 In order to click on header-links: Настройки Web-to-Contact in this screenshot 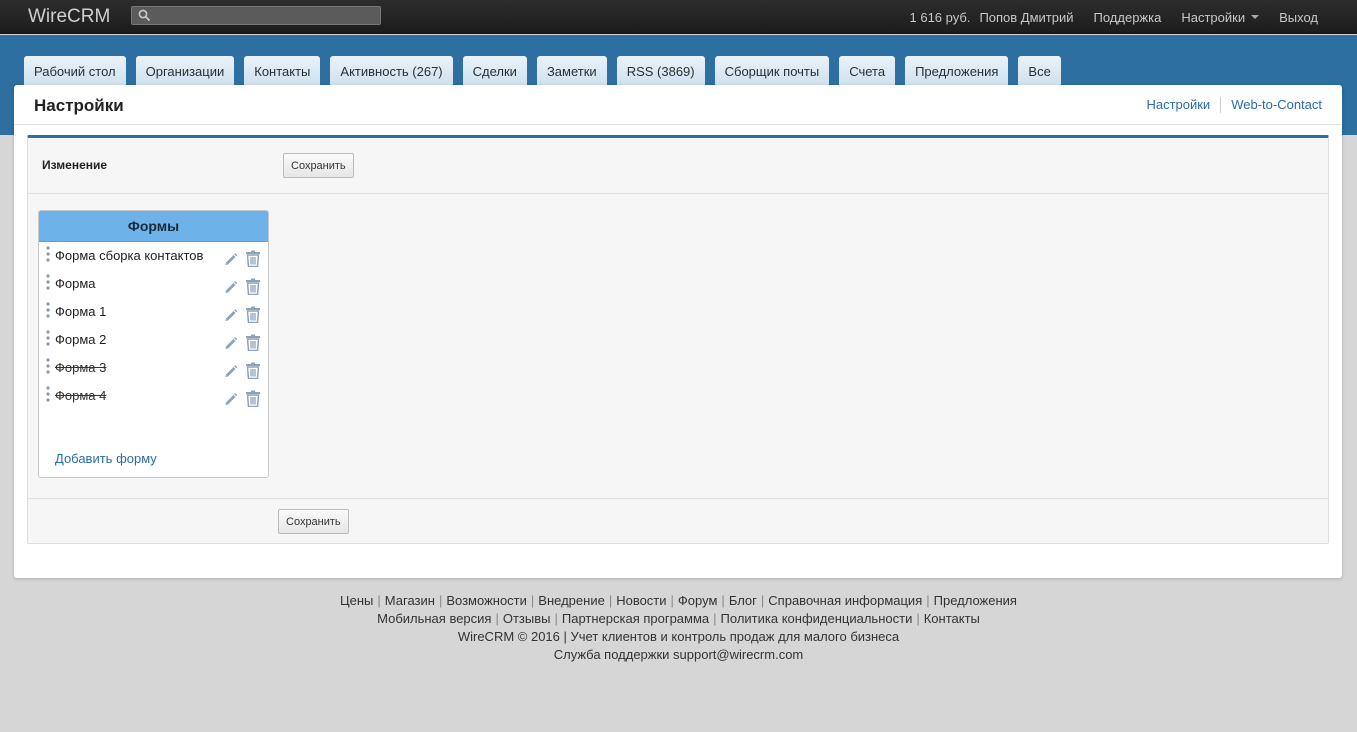, I will do `click(1234, 105)`.